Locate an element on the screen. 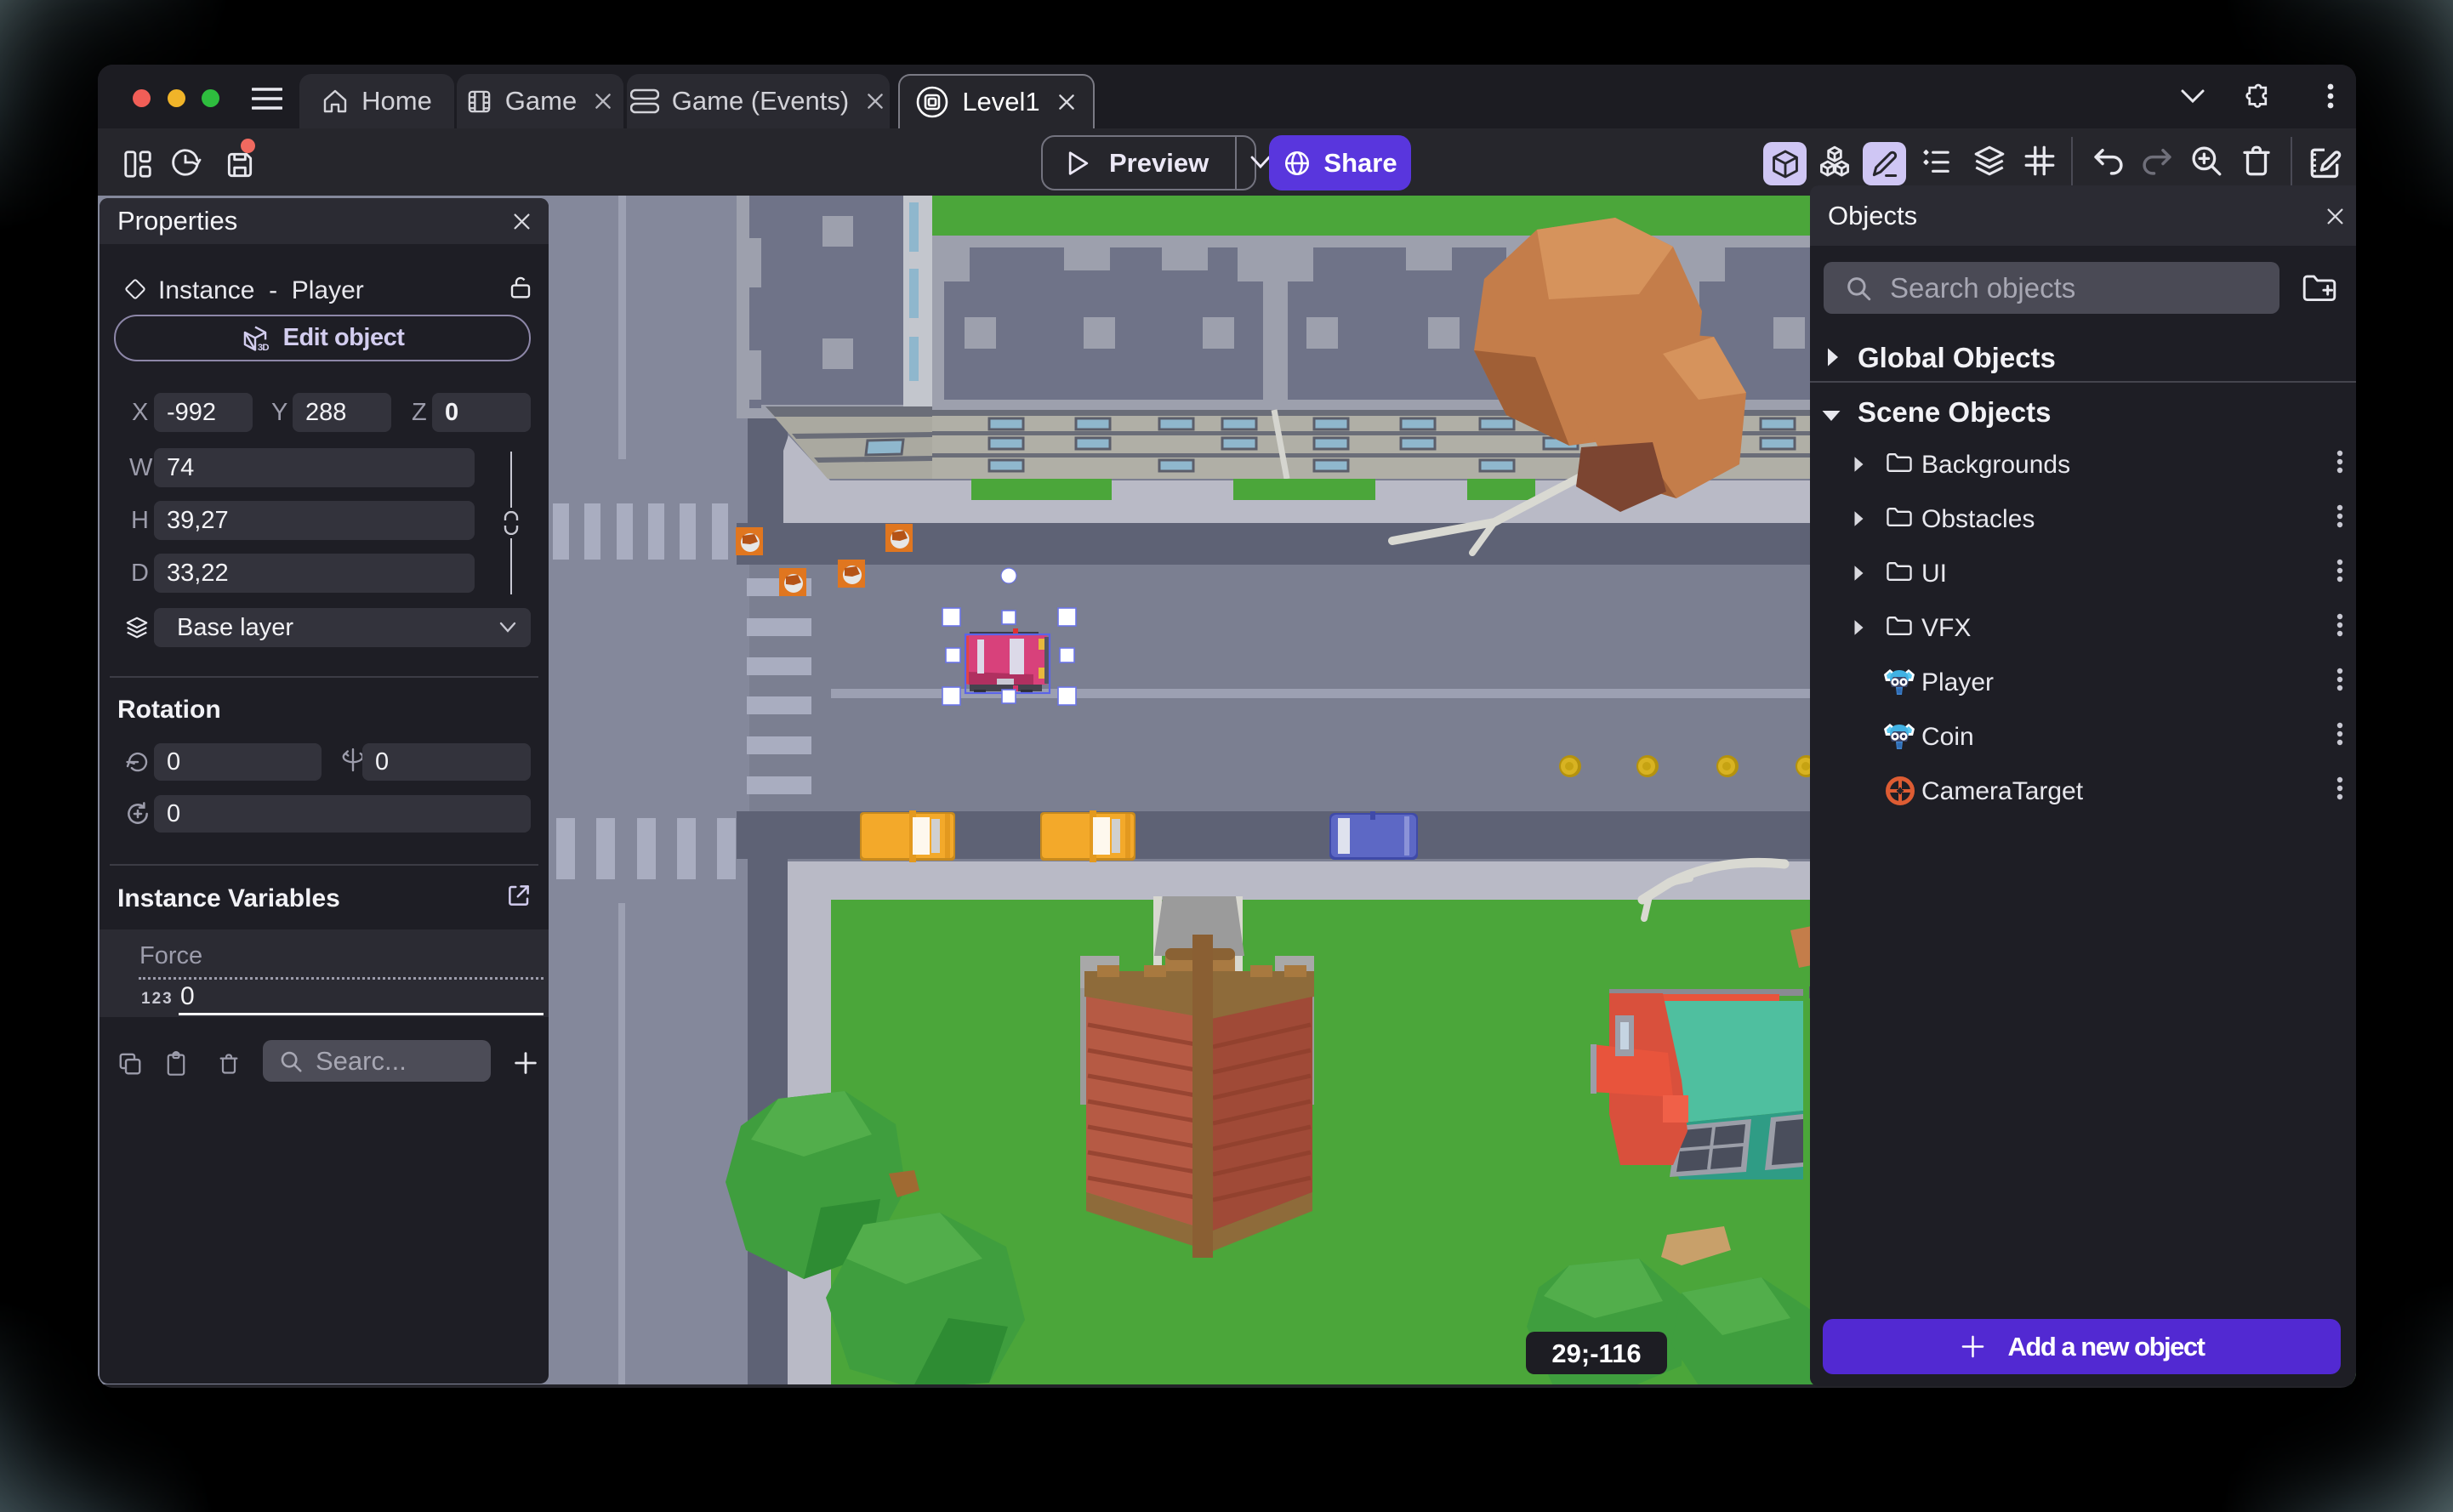 This screenshot has height=1512, width=2453. svg-text: 3D is located at coordinates (263, 348).